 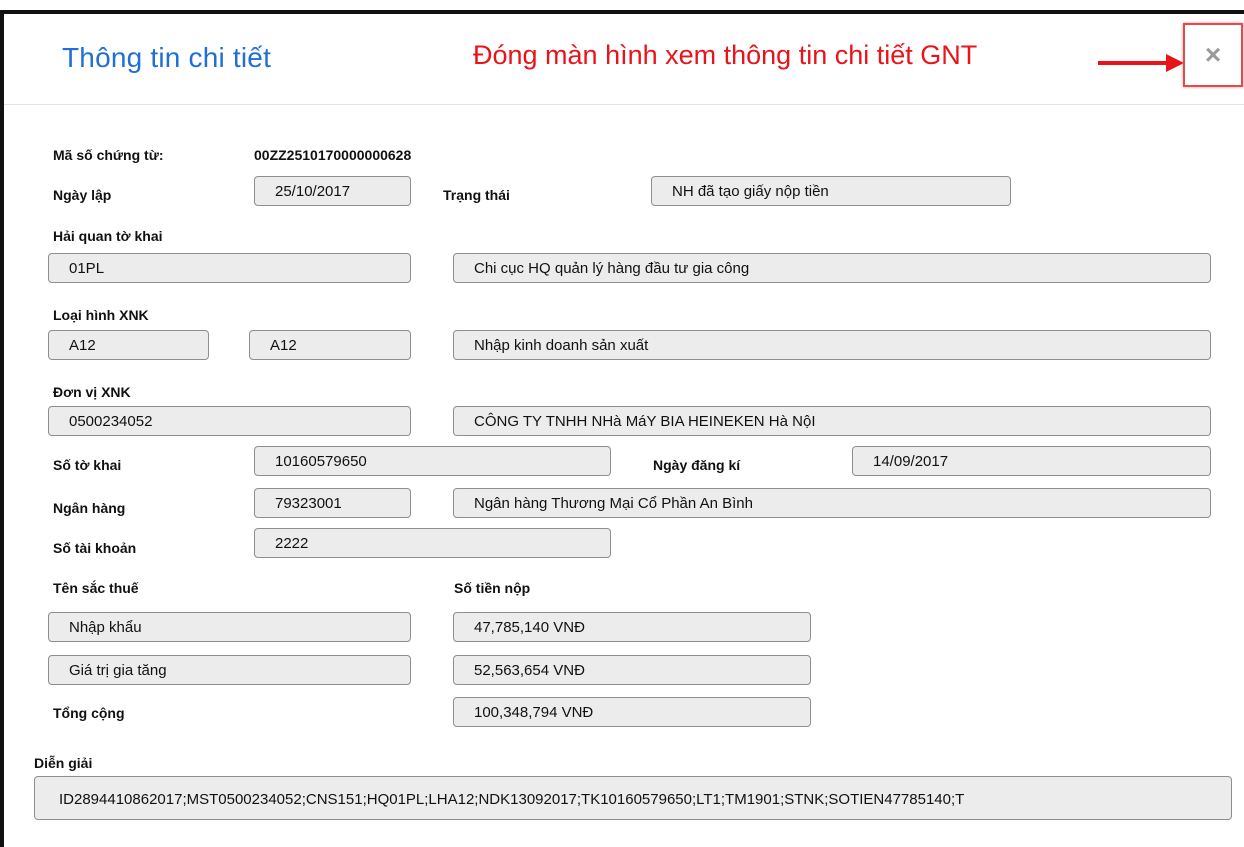 What do you see at coordinates (476, 195) in the screenshot?
I see `status-label: Trạng thái` at bounding box center [476, 195].